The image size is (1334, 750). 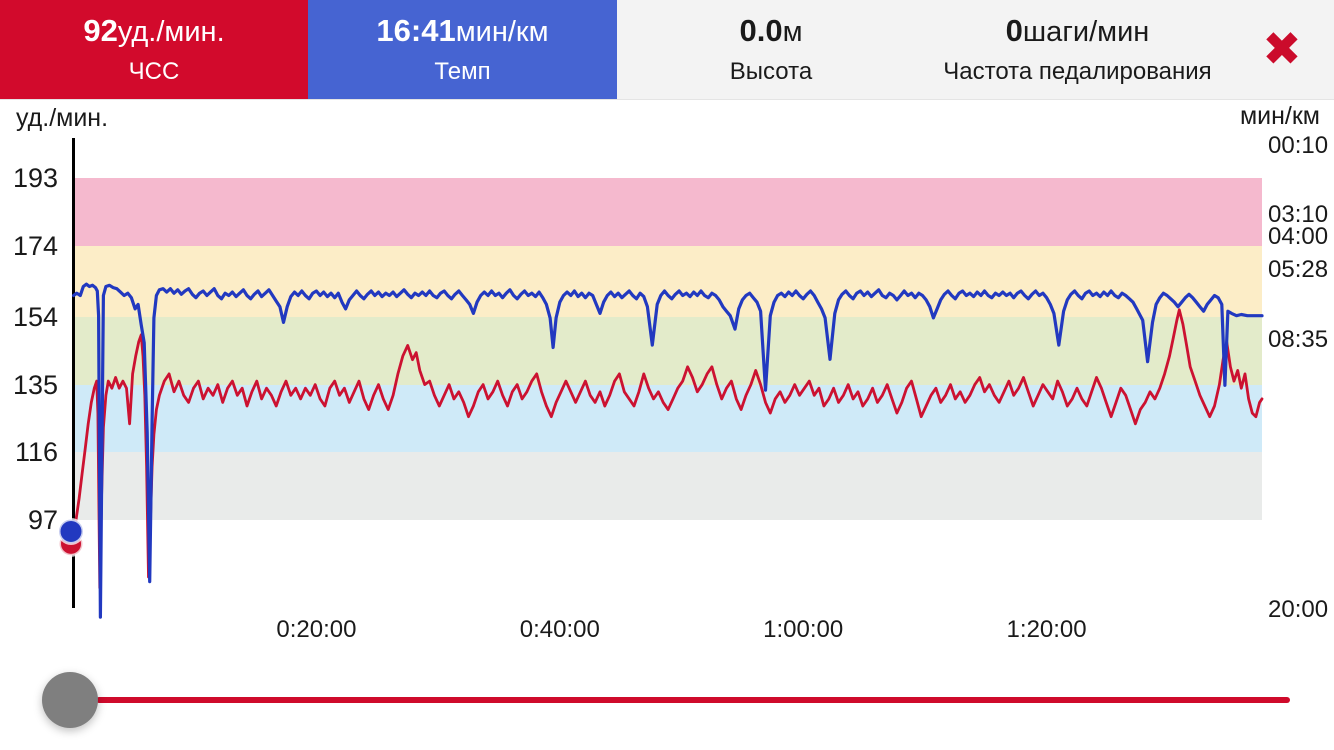 I want to click on time-axis-tick: 0:20:00, so click(x=316, y=629).